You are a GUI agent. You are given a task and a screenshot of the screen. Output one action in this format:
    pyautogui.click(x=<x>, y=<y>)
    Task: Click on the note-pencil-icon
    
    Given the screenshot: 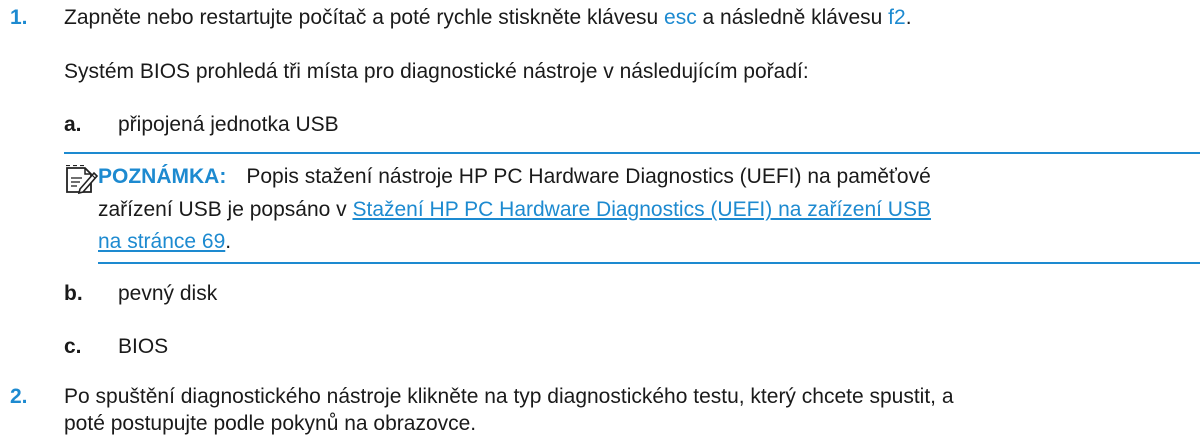 What is the action you would take?
    pyautogui.click(x=81, y=182)
    